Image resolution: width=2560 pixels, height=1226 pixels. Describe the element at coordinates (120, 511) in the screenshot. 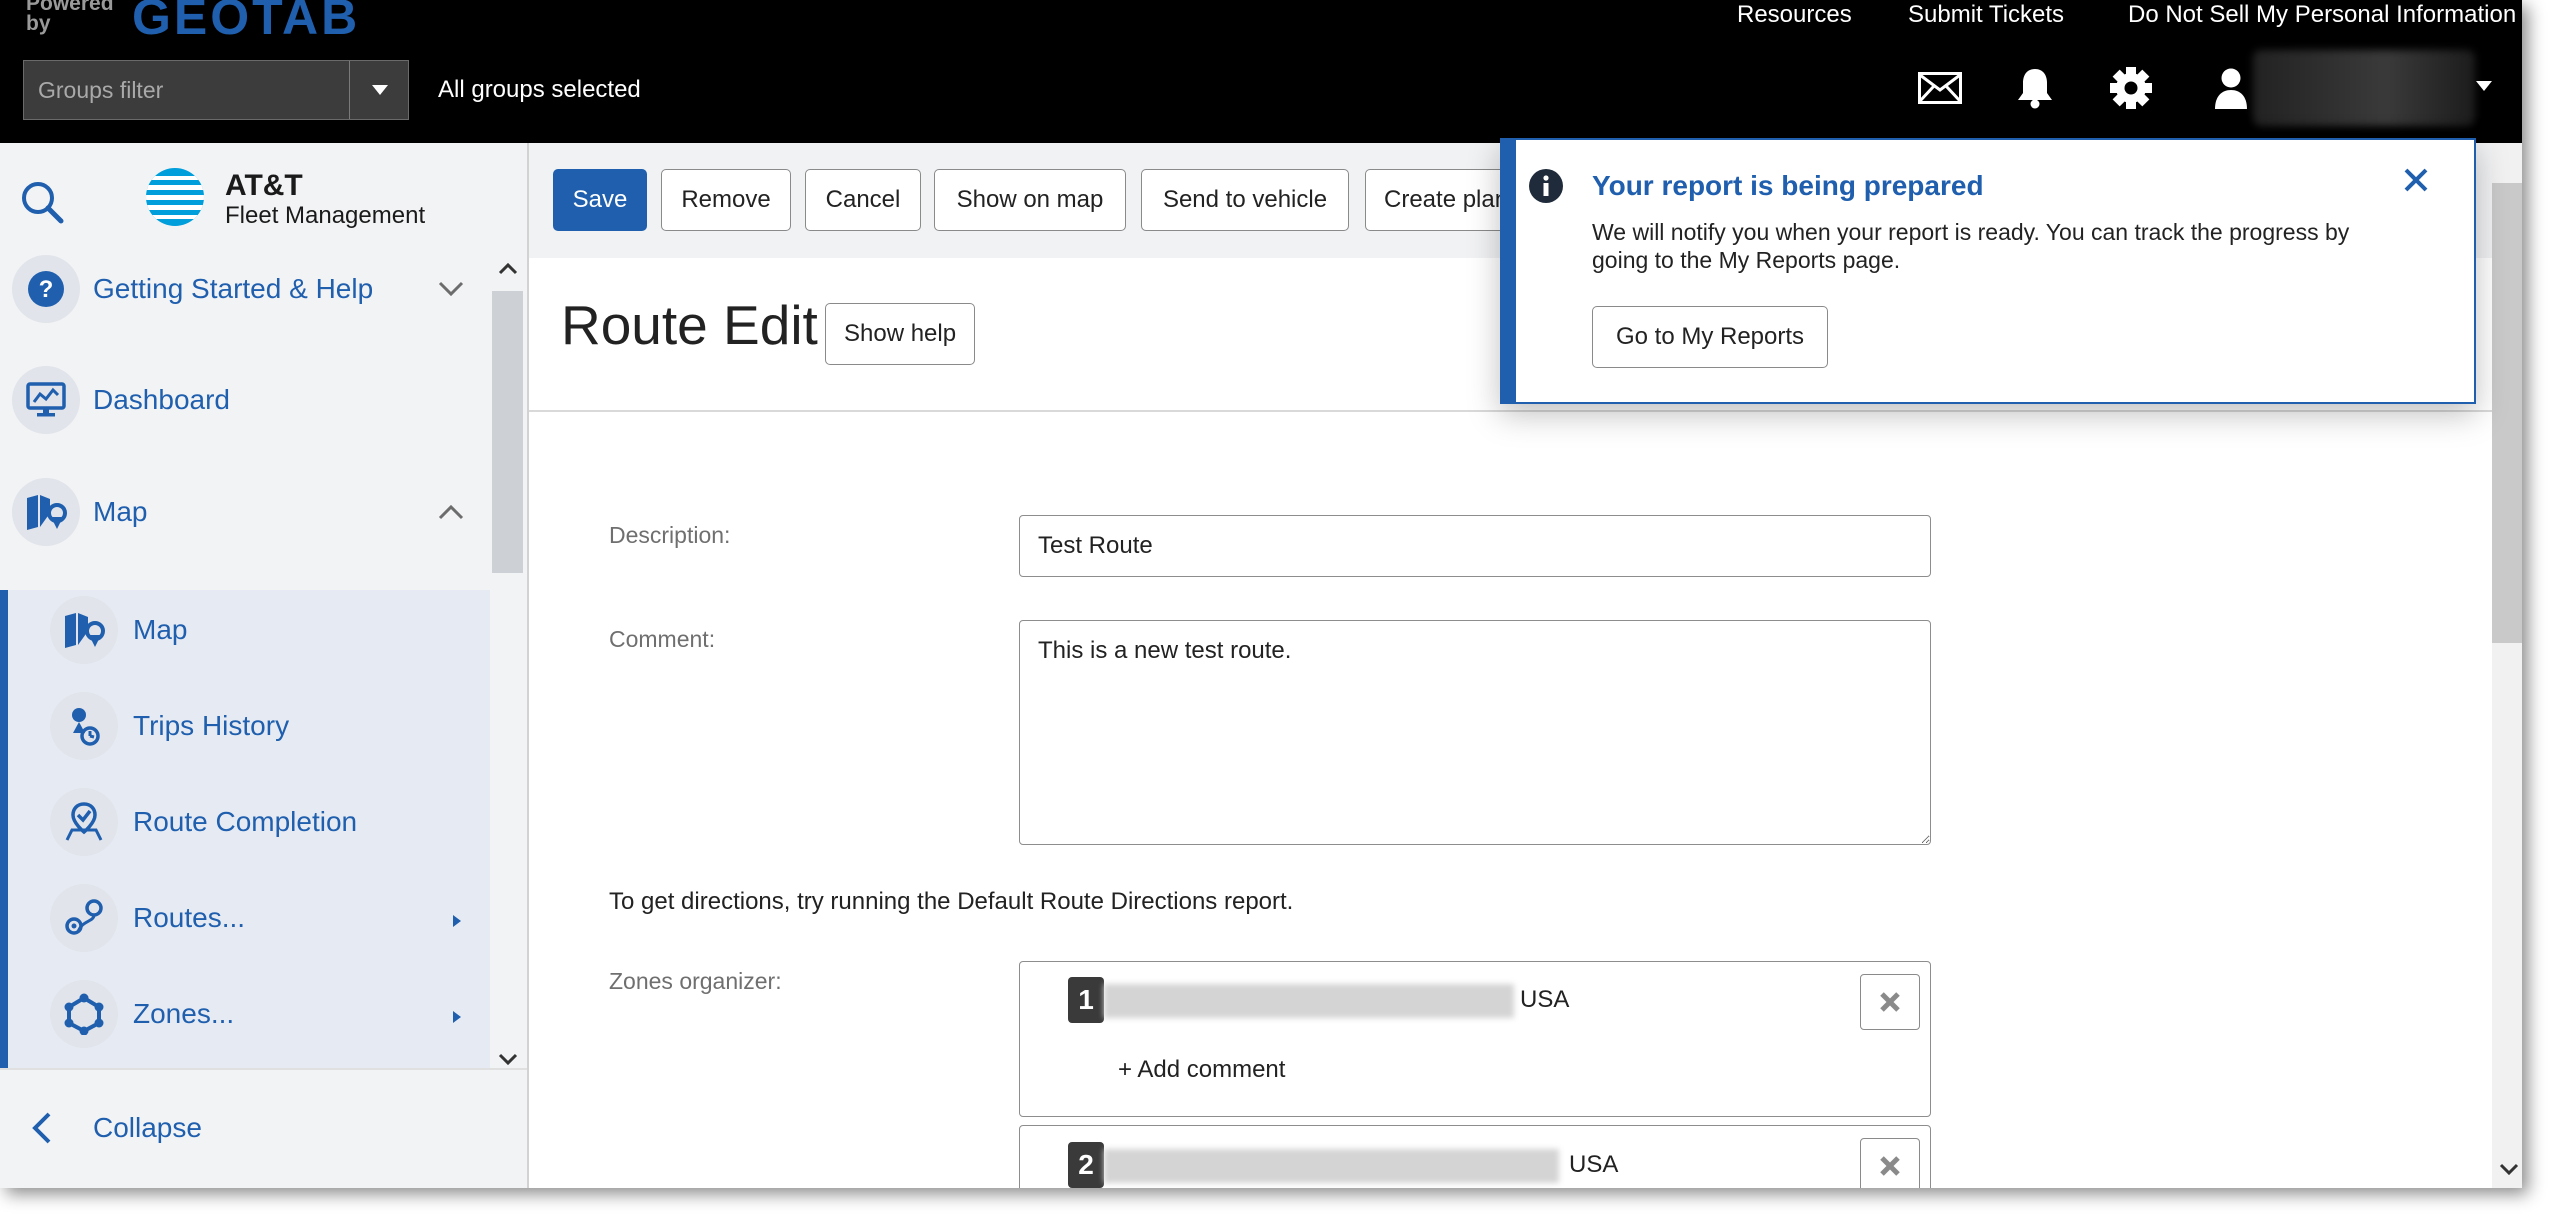

I see `sidebar-item-label: Map` at that location.